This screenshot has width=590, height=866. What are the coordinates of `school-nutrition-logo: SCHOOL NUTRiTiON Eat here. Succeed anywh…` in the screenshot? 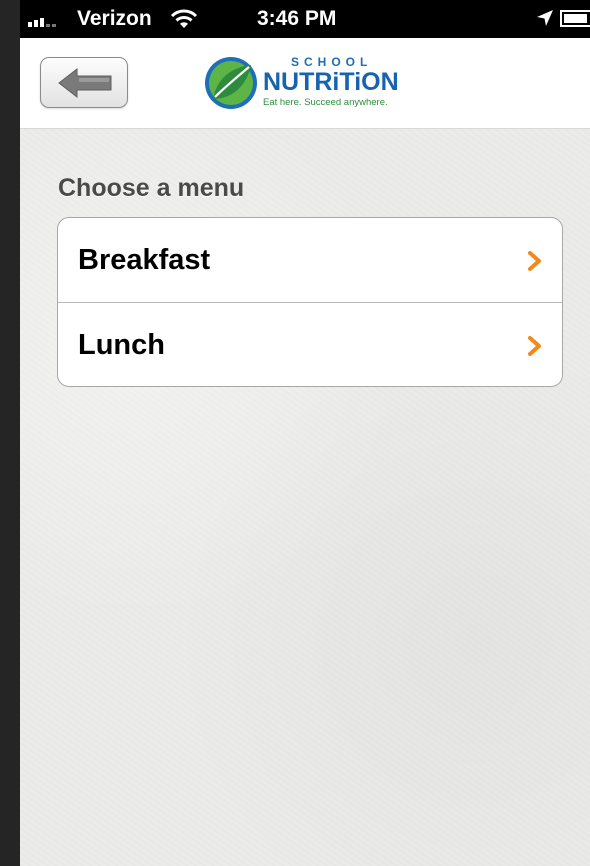 It's located at (310, 83).